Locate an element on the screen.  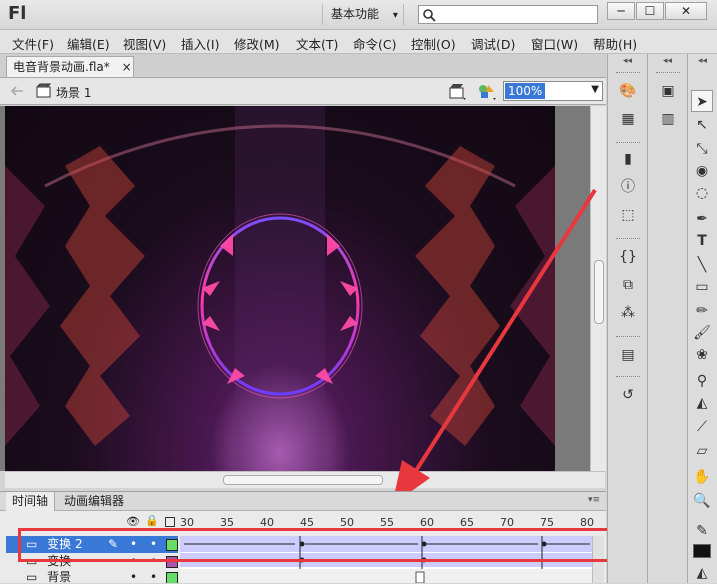
align-icon: ▮ is located at coordinates (628, 159).